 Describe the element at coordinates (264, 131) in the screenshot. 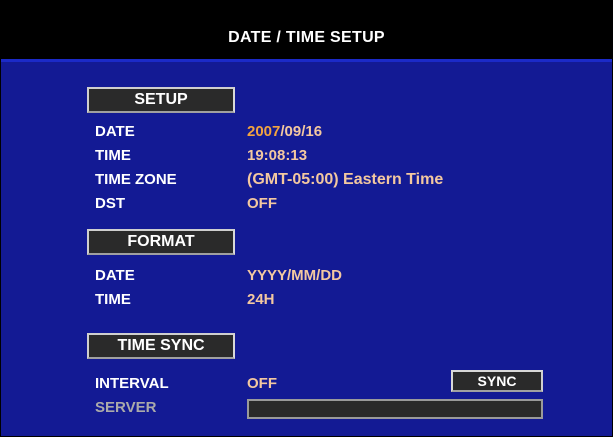

I see `date-year: 2007` at that location.